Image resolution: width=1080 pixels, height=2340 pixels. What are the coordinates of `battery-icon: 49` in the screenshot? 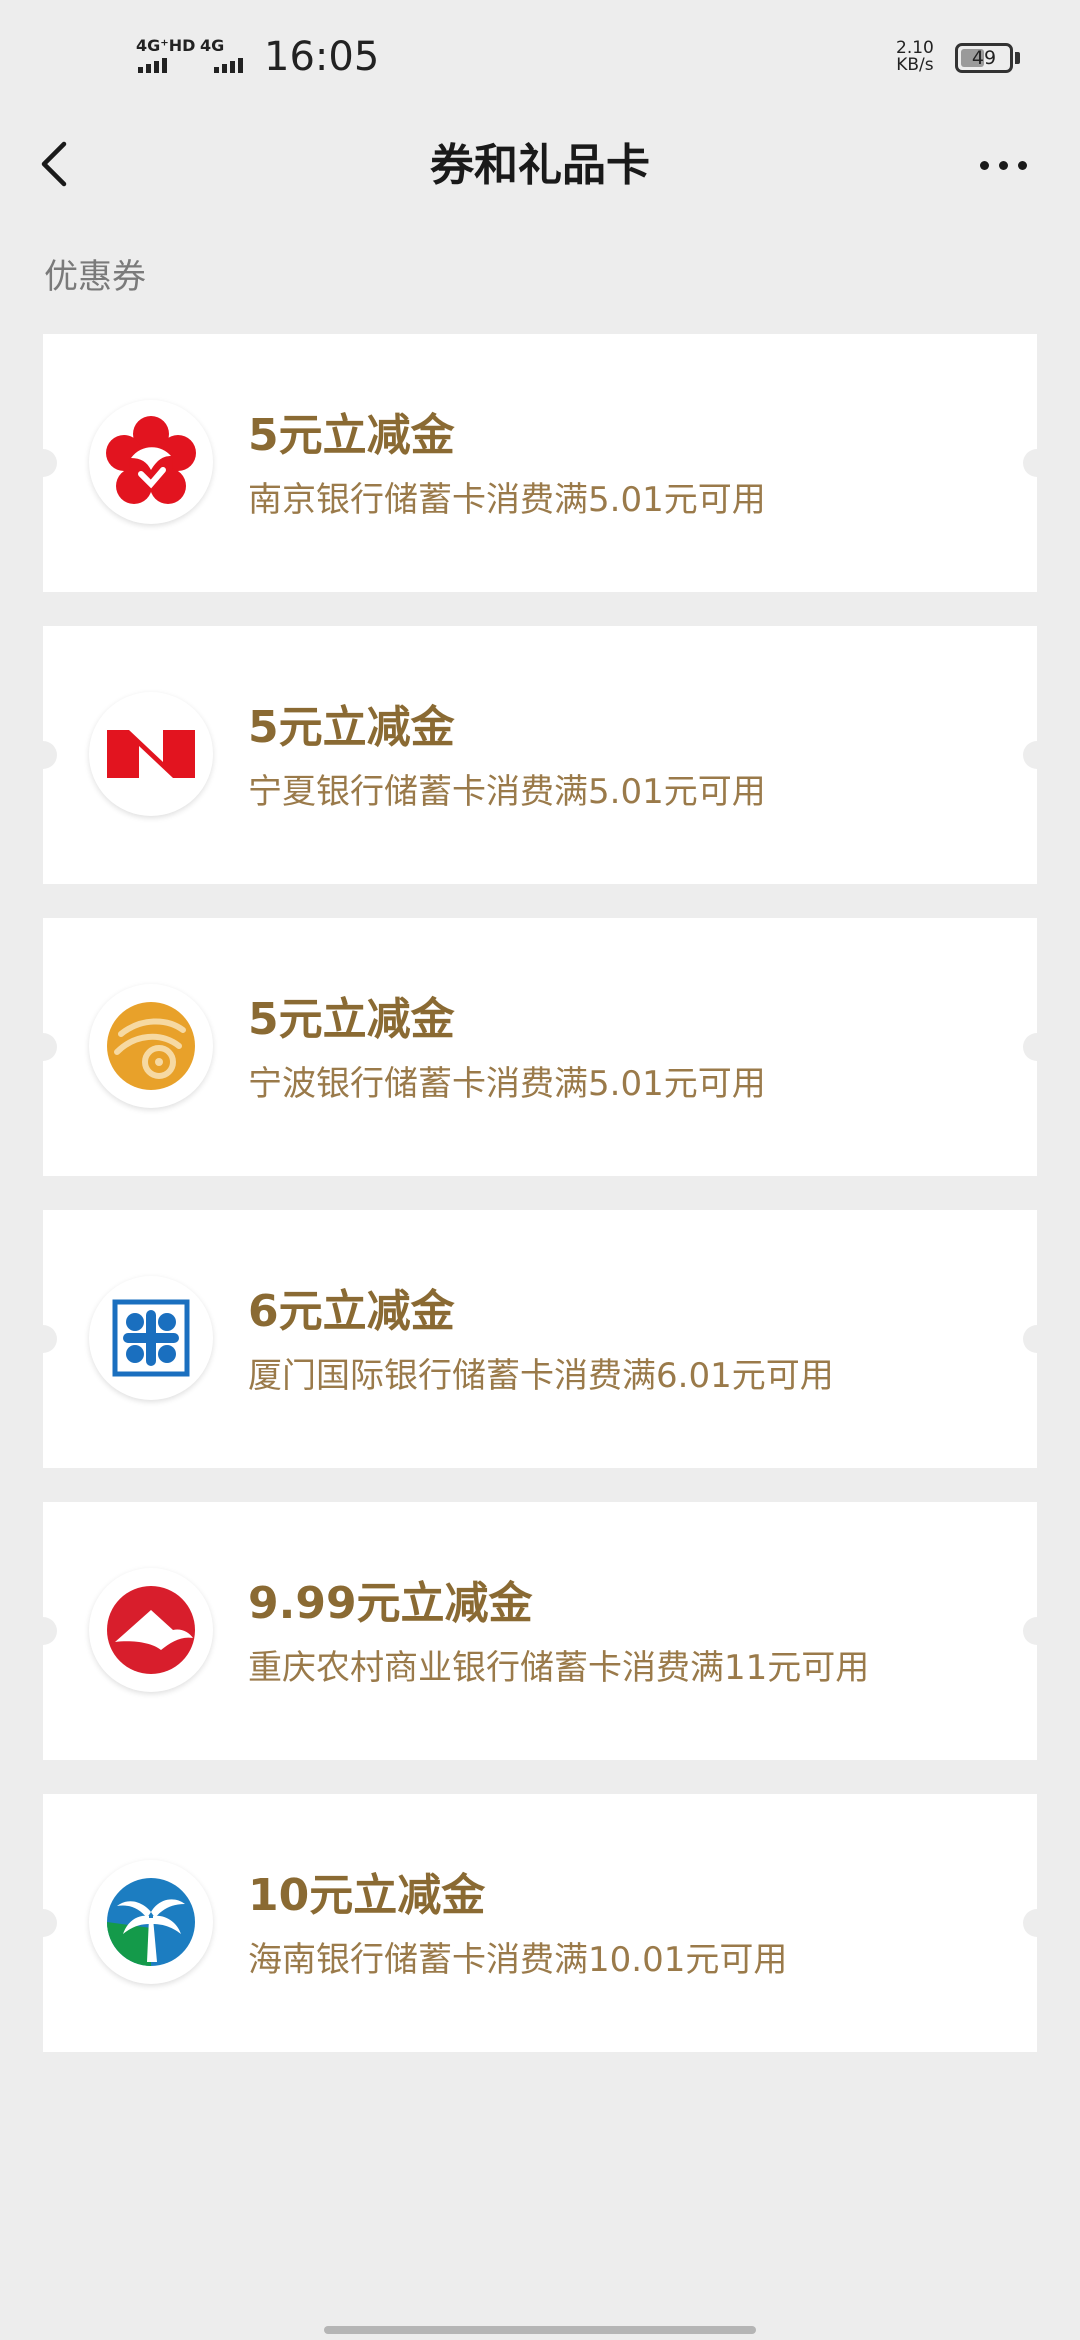 It's located at (984, 58).